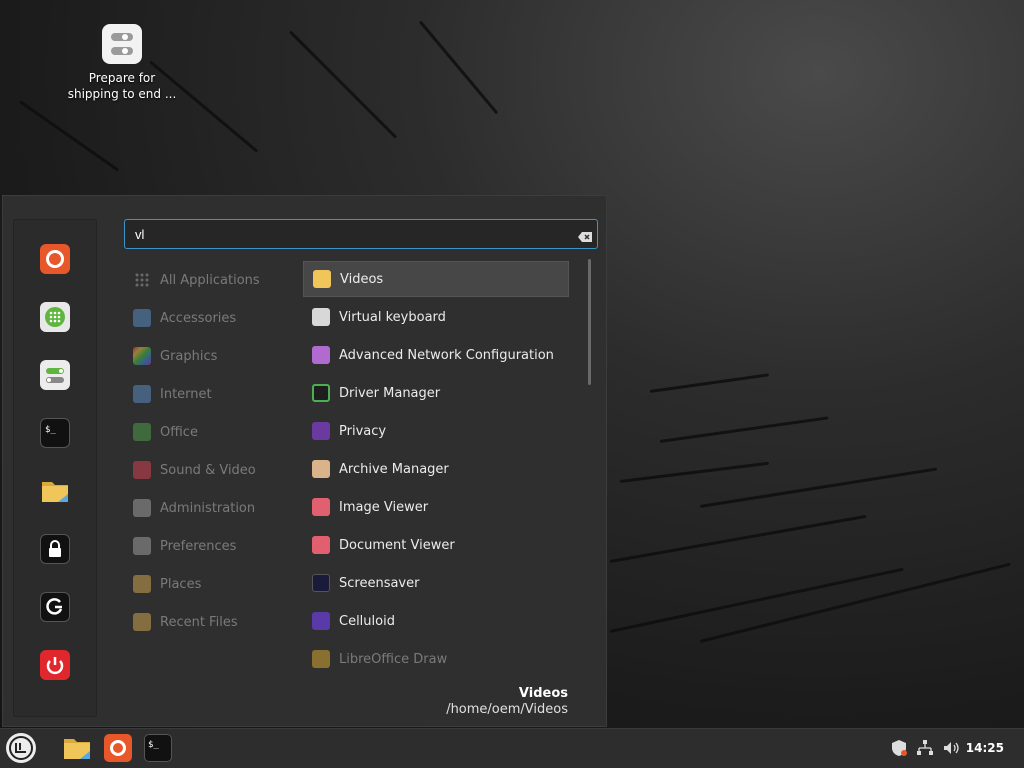  What do you see at coordinates (213, 394) in the screenshot?
I see `category-internet: Internet` at bounding box center [213, 394].